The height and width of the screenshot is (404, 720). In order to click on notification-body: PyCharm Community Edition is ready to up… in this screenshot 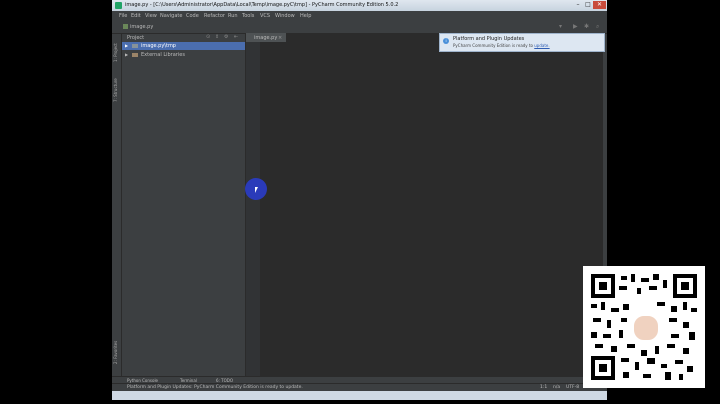, I will do `click(501, 45)`.